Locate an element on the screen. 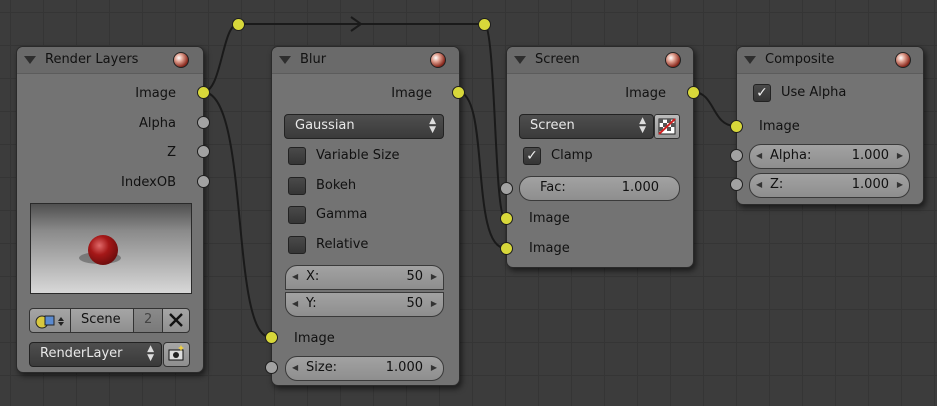 This screenshot has height=406, width=937. render-layer-value: RenderLayer is located at coordinates (81, 353).